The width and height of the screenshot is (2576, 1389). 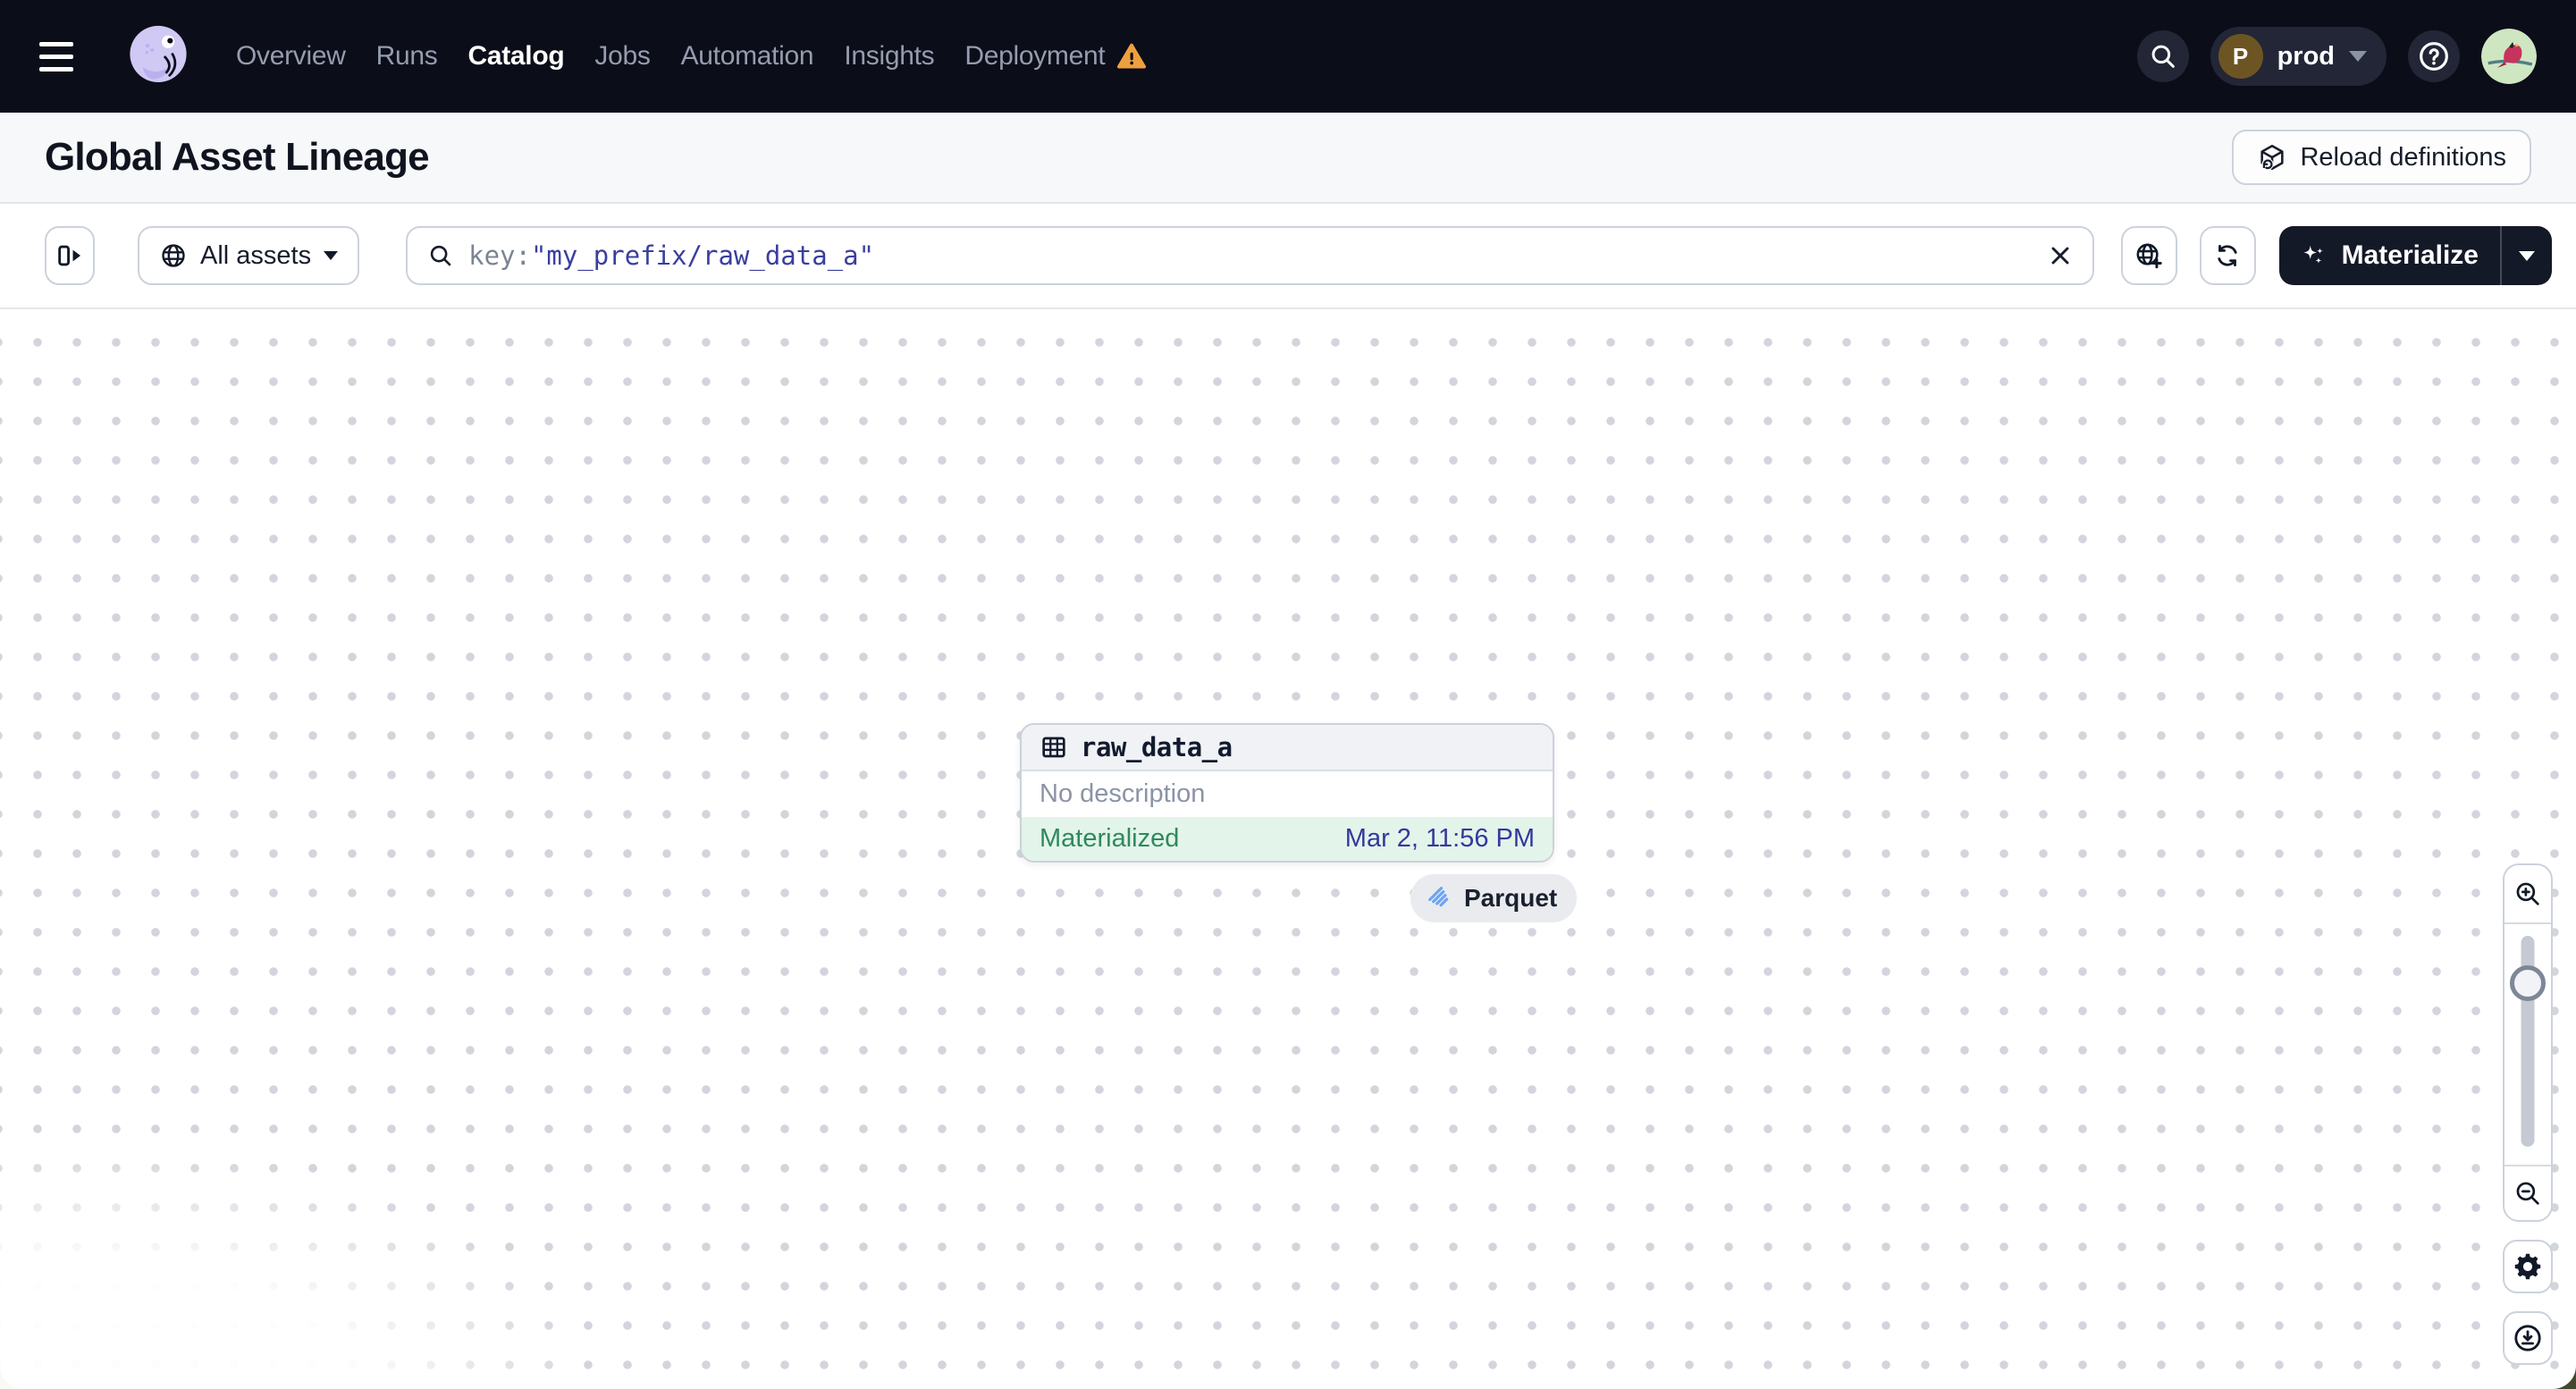 I want to click on canvas-corner-glow, so click(x=286, y=1273).